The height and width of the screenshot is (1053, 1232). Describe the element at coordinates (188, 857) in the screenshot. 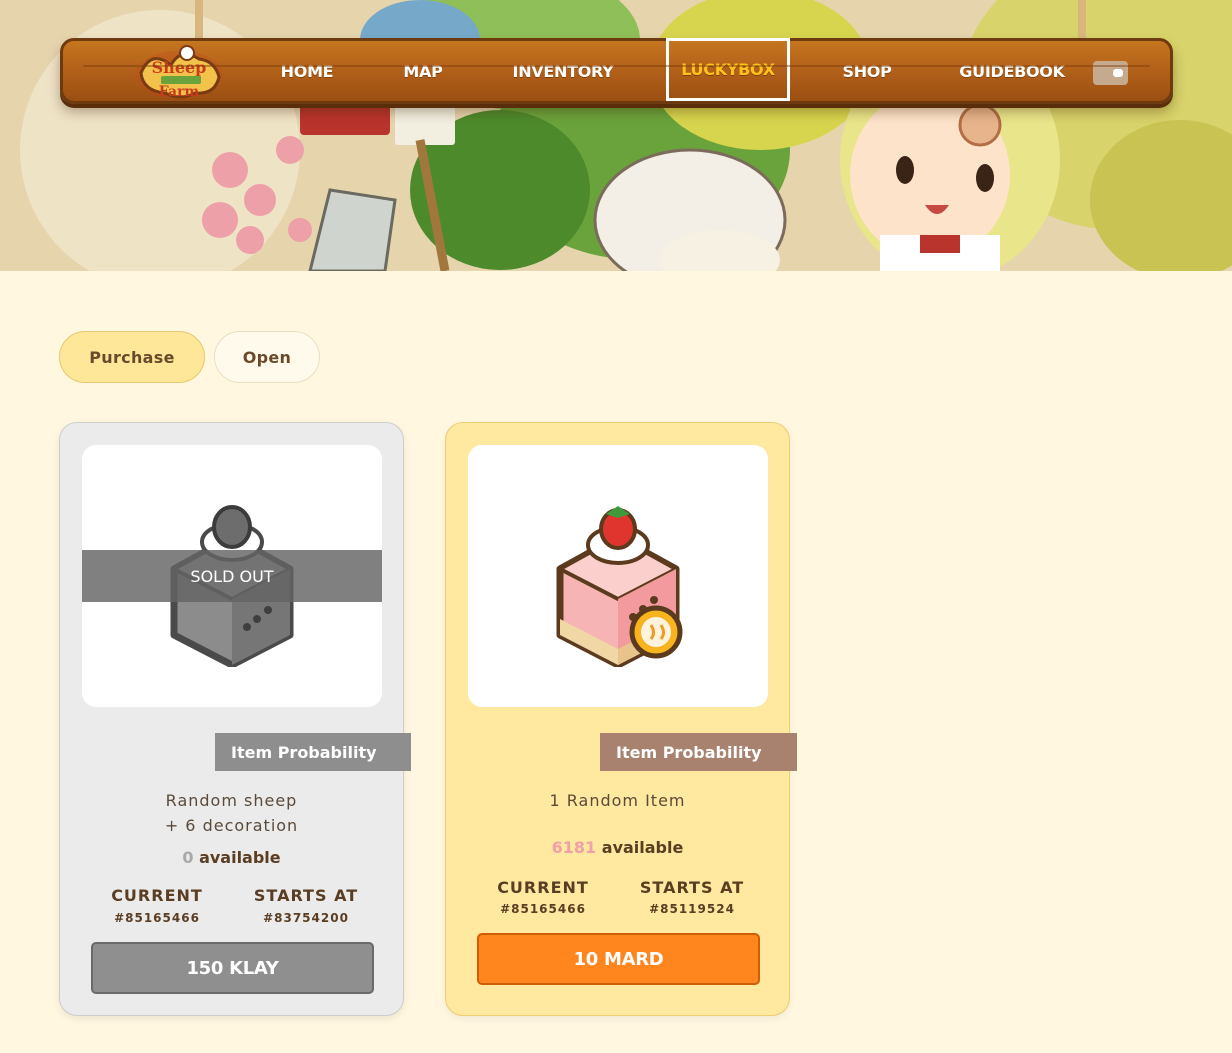

I see `available-number: 0` at that location.